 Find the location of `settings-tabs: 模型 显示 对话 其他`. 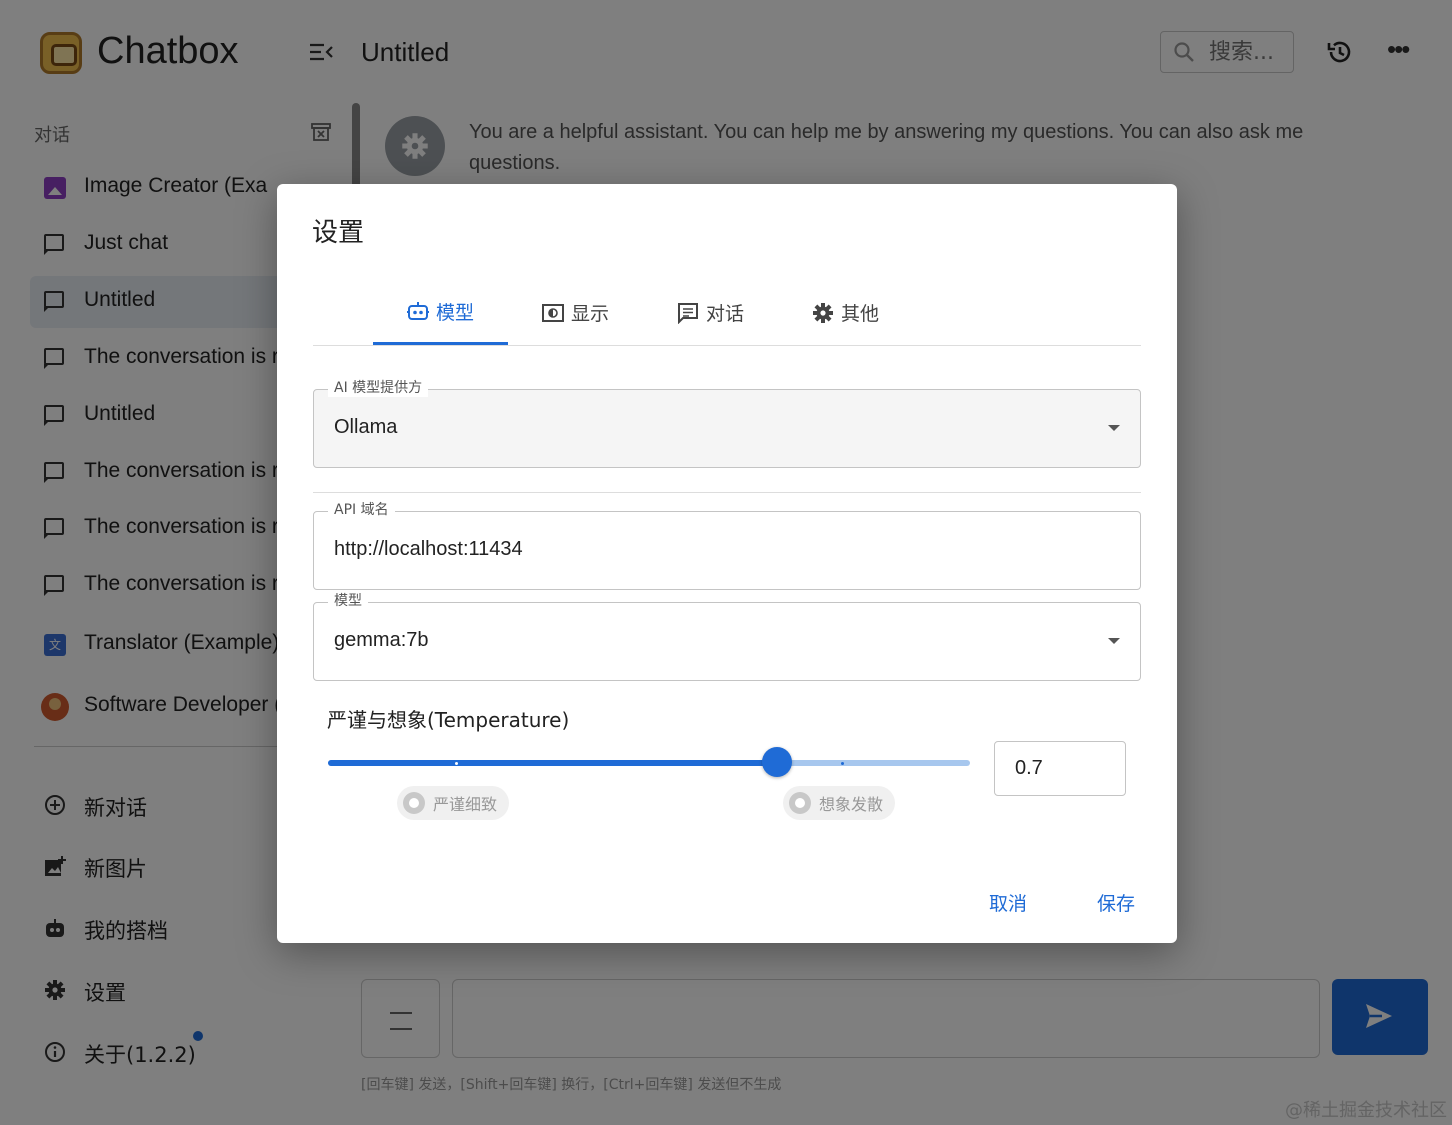

settings-tabs: 模型 显示 对话 其他 is located at coordinates (727, 313).